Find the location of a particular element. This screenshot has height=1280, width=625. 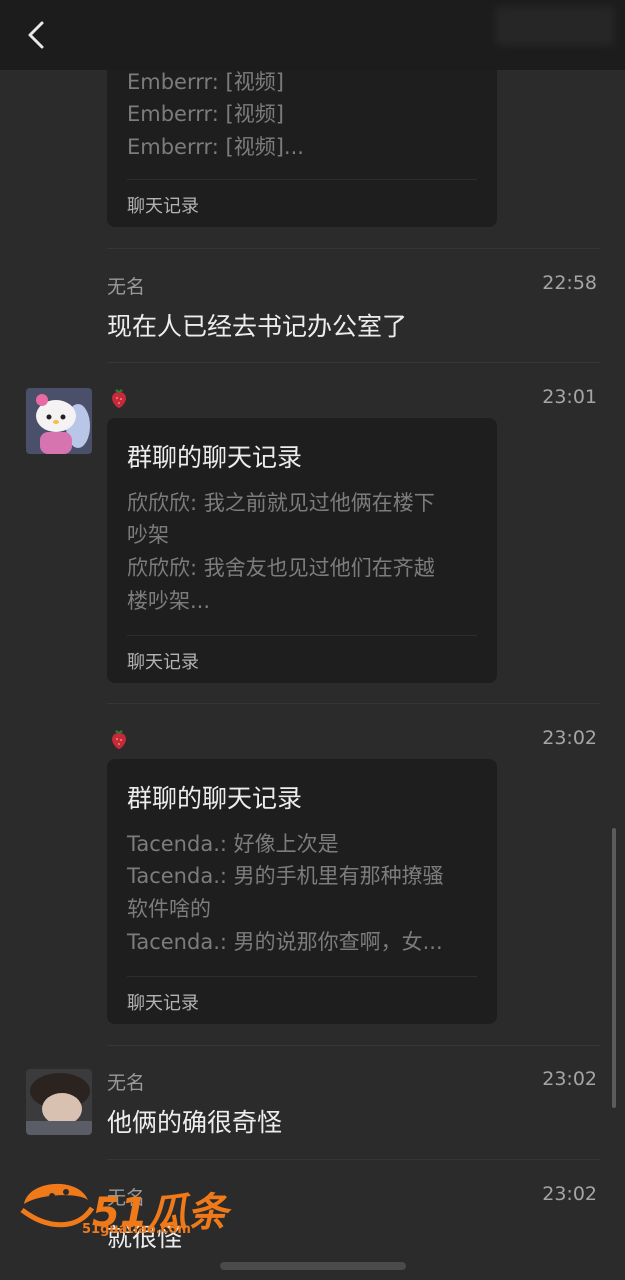

watermark-url: 51guatiao.com is located at coordinates (136, 1229).